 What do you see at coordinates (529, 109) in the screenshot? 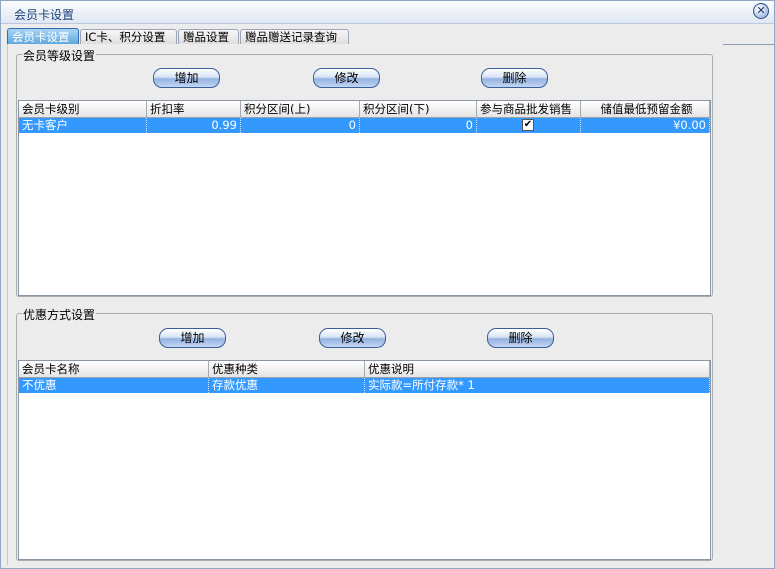
I see `col-wholesale: 参与商品批发销售` at bounding box center [529, 109].